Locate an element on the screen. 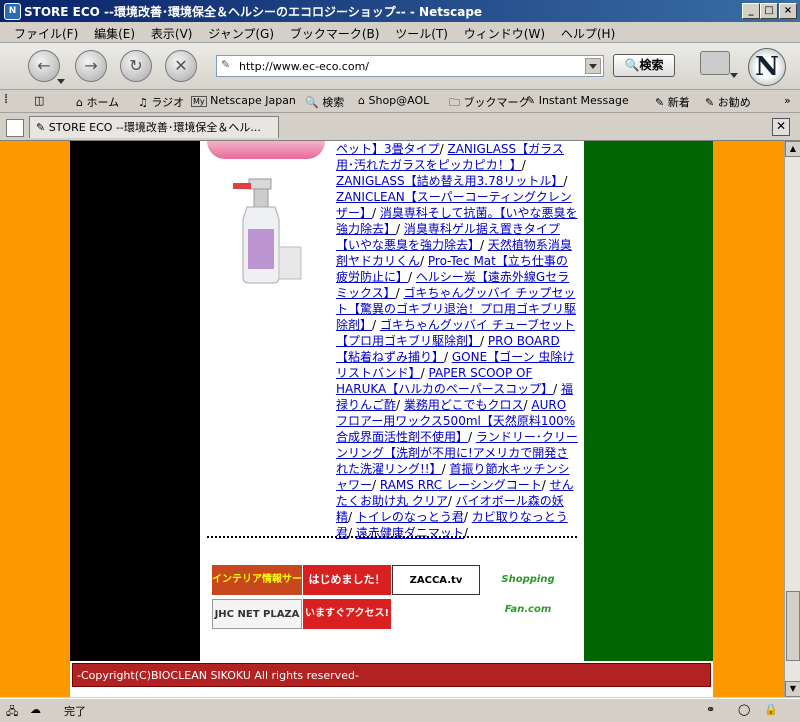 This screenshot has width=800, height=722. bookmark-home: ⌂ ホーム is located at coordinates (97, 102).